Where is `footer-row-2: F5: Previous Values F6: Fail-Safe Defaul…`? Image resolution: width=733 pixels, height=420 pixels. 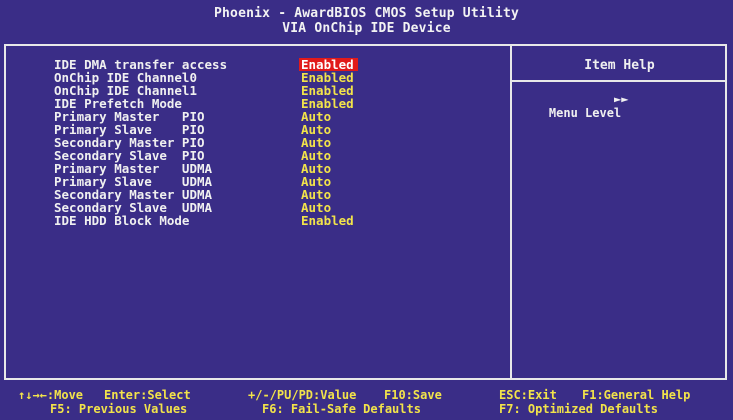 footer-row-2: F5: Previous Values F6: Fail-Safe Defaul… is located at coordinates (366, 409).